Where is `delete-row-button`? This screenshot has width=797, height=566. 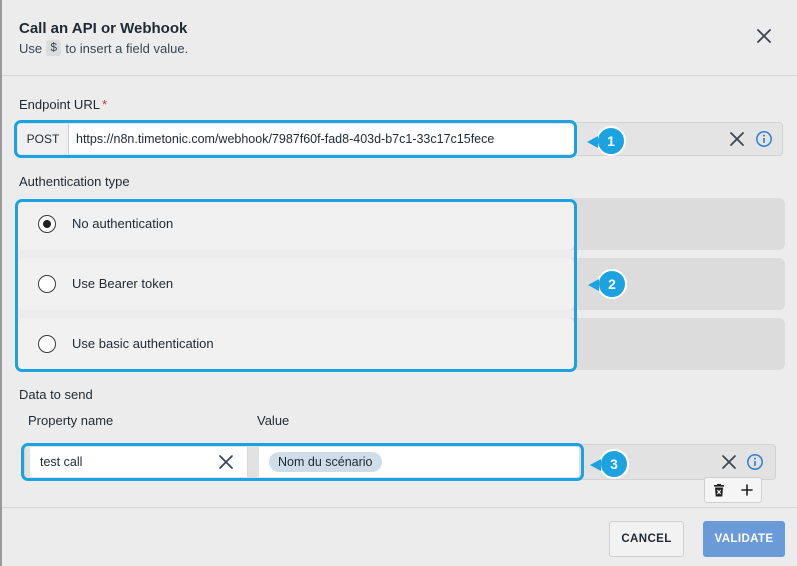
delete-row-button is located at coordinates (719, 490).